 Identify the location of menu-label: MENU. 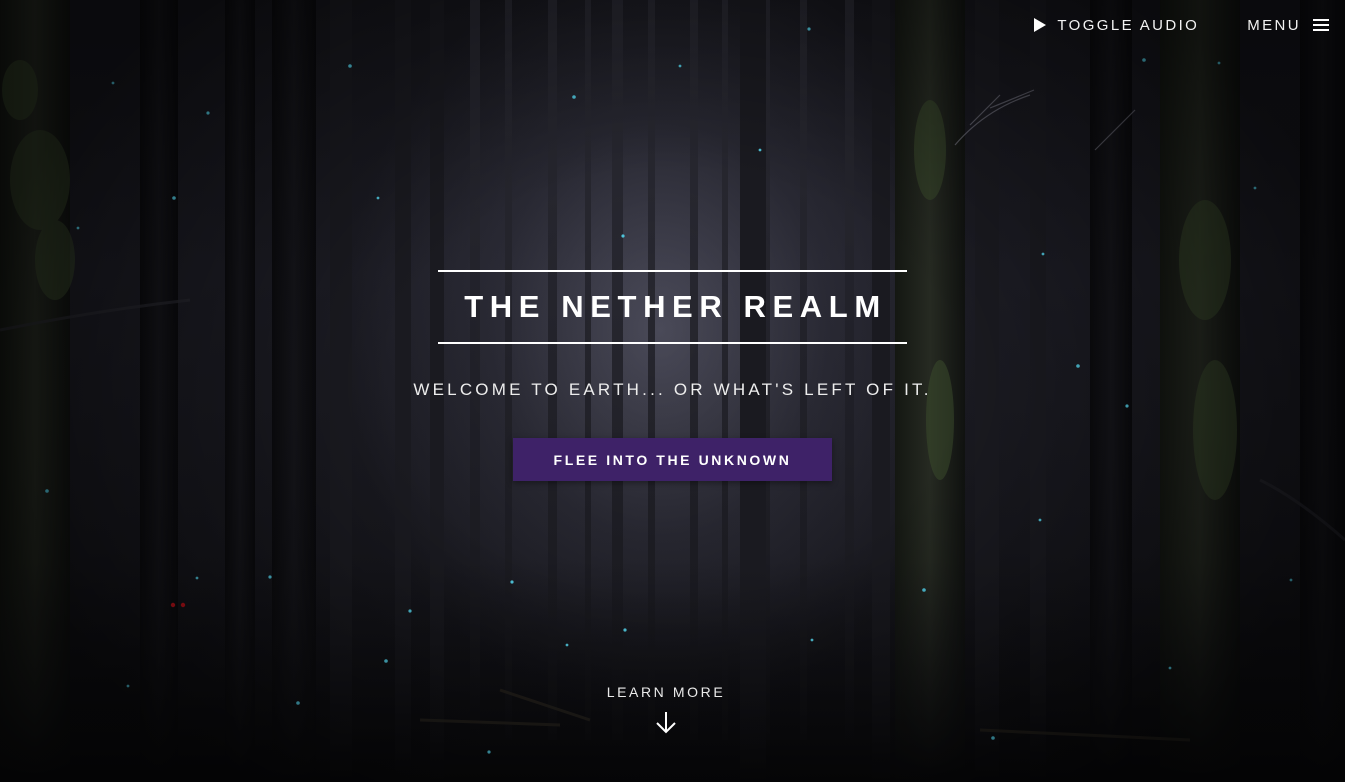
(1274, 25).